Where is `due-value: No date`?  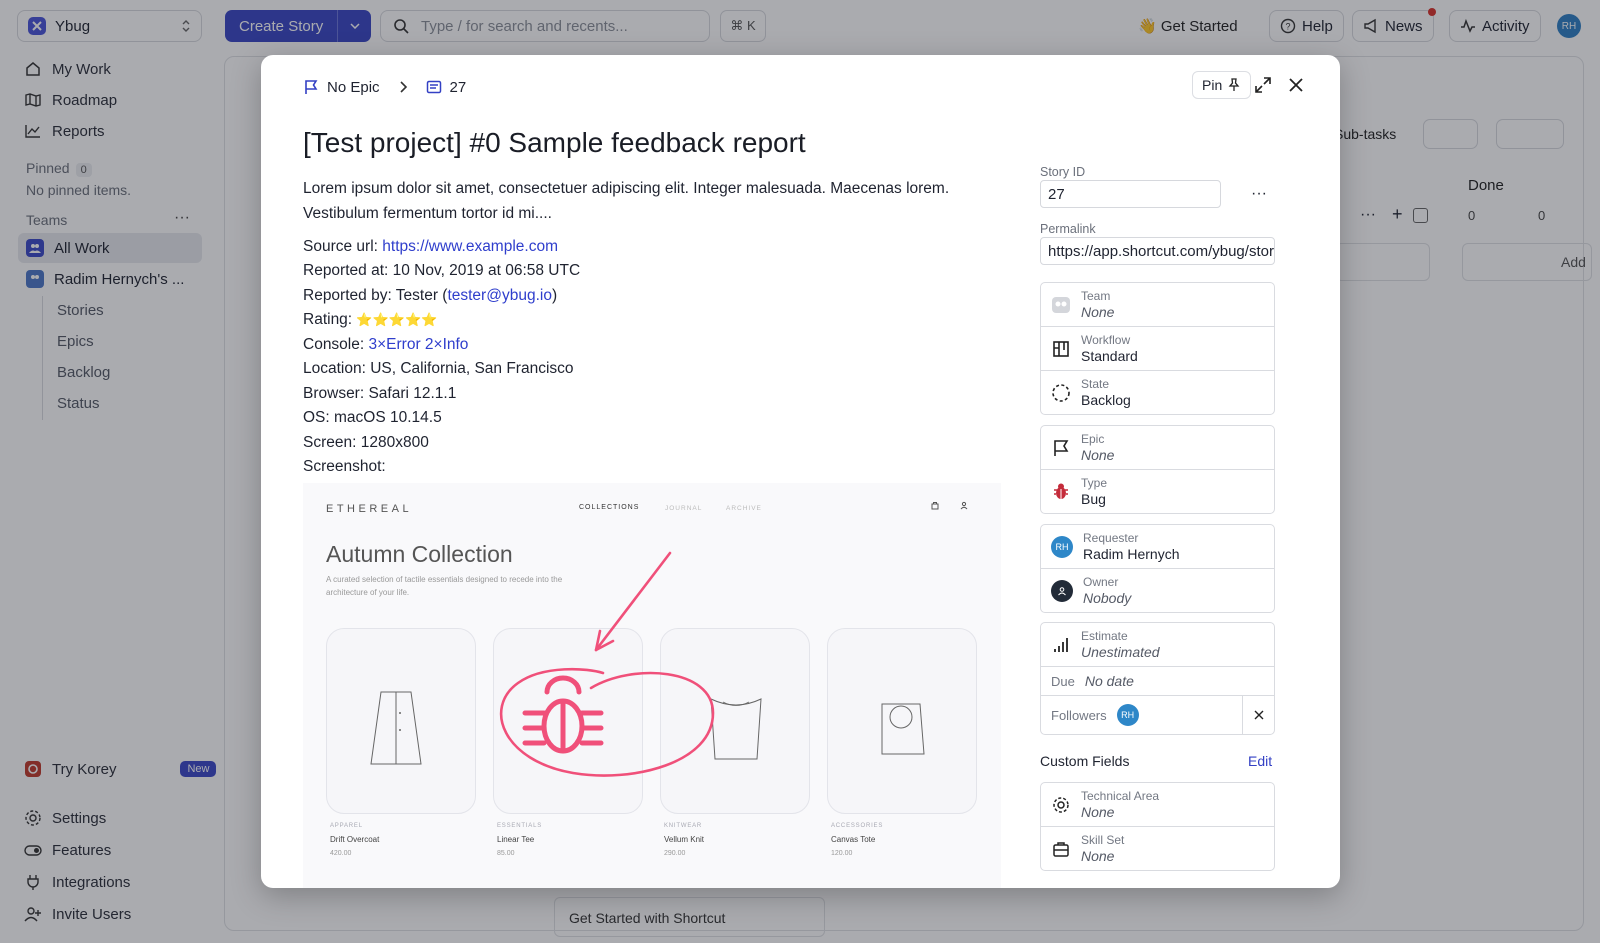 due-value: No date is located at coordinates (1109, 680).